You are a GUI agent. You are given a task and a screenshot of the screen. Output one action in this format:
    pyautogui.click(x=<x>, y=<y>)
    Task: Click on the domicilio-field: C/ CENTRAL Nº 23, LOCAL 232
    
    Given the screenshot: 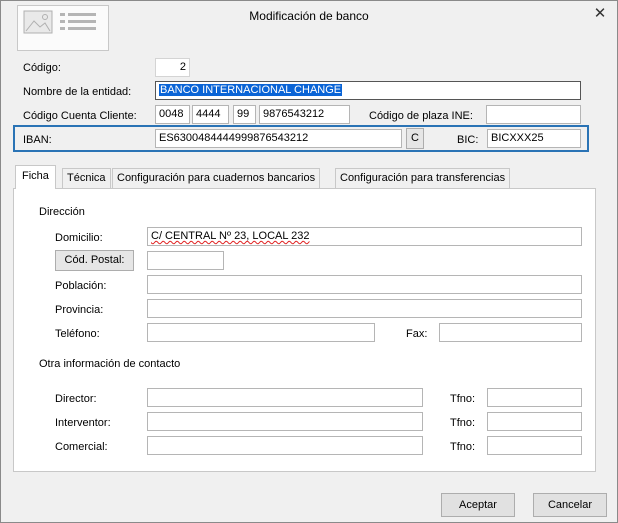 What is the action you would take?
    pyautogui.click(x=364, y=236)
    